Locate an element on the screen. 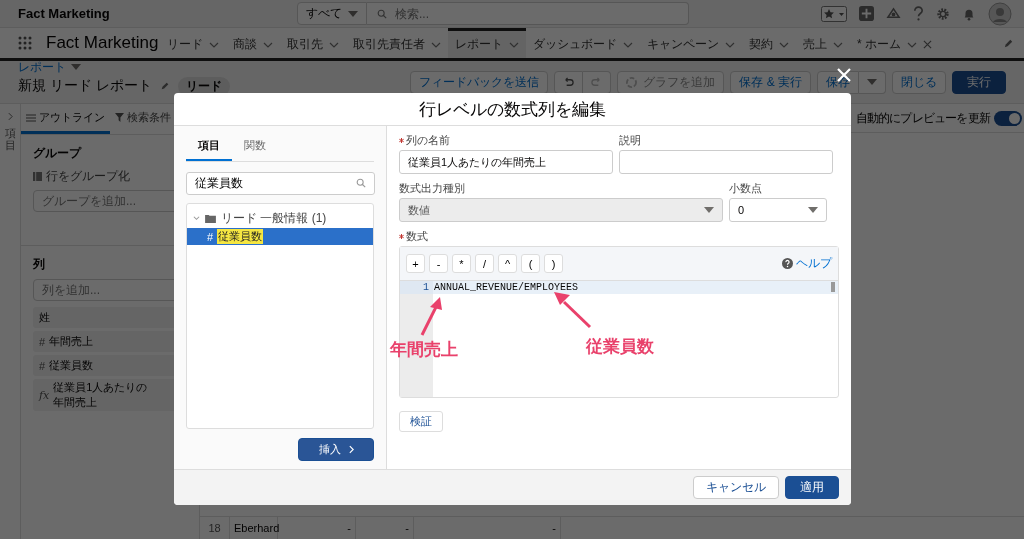 Image resolution: width=1024 pixels, height=539 pixels. section-heading: 列 is located at coordinates (39, 264).